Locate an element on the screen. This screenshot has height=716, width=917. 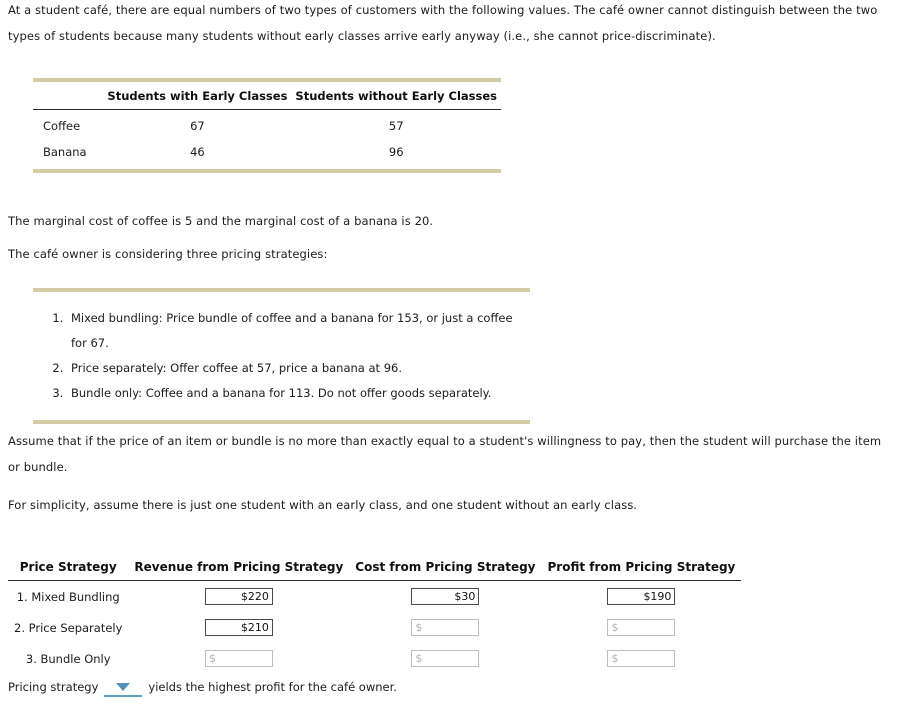
values-banana-without-early: 96 is located at coordinates (396, 152).